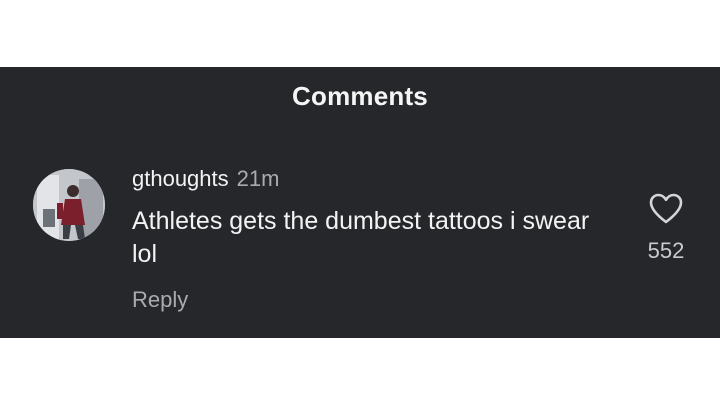 Image resolution: width=720 pixels, height=405 pixels. What do you see at coordinates (180, 178) in the screenshot?
I see `username: gthoughts` at bounding box center [180, 178].